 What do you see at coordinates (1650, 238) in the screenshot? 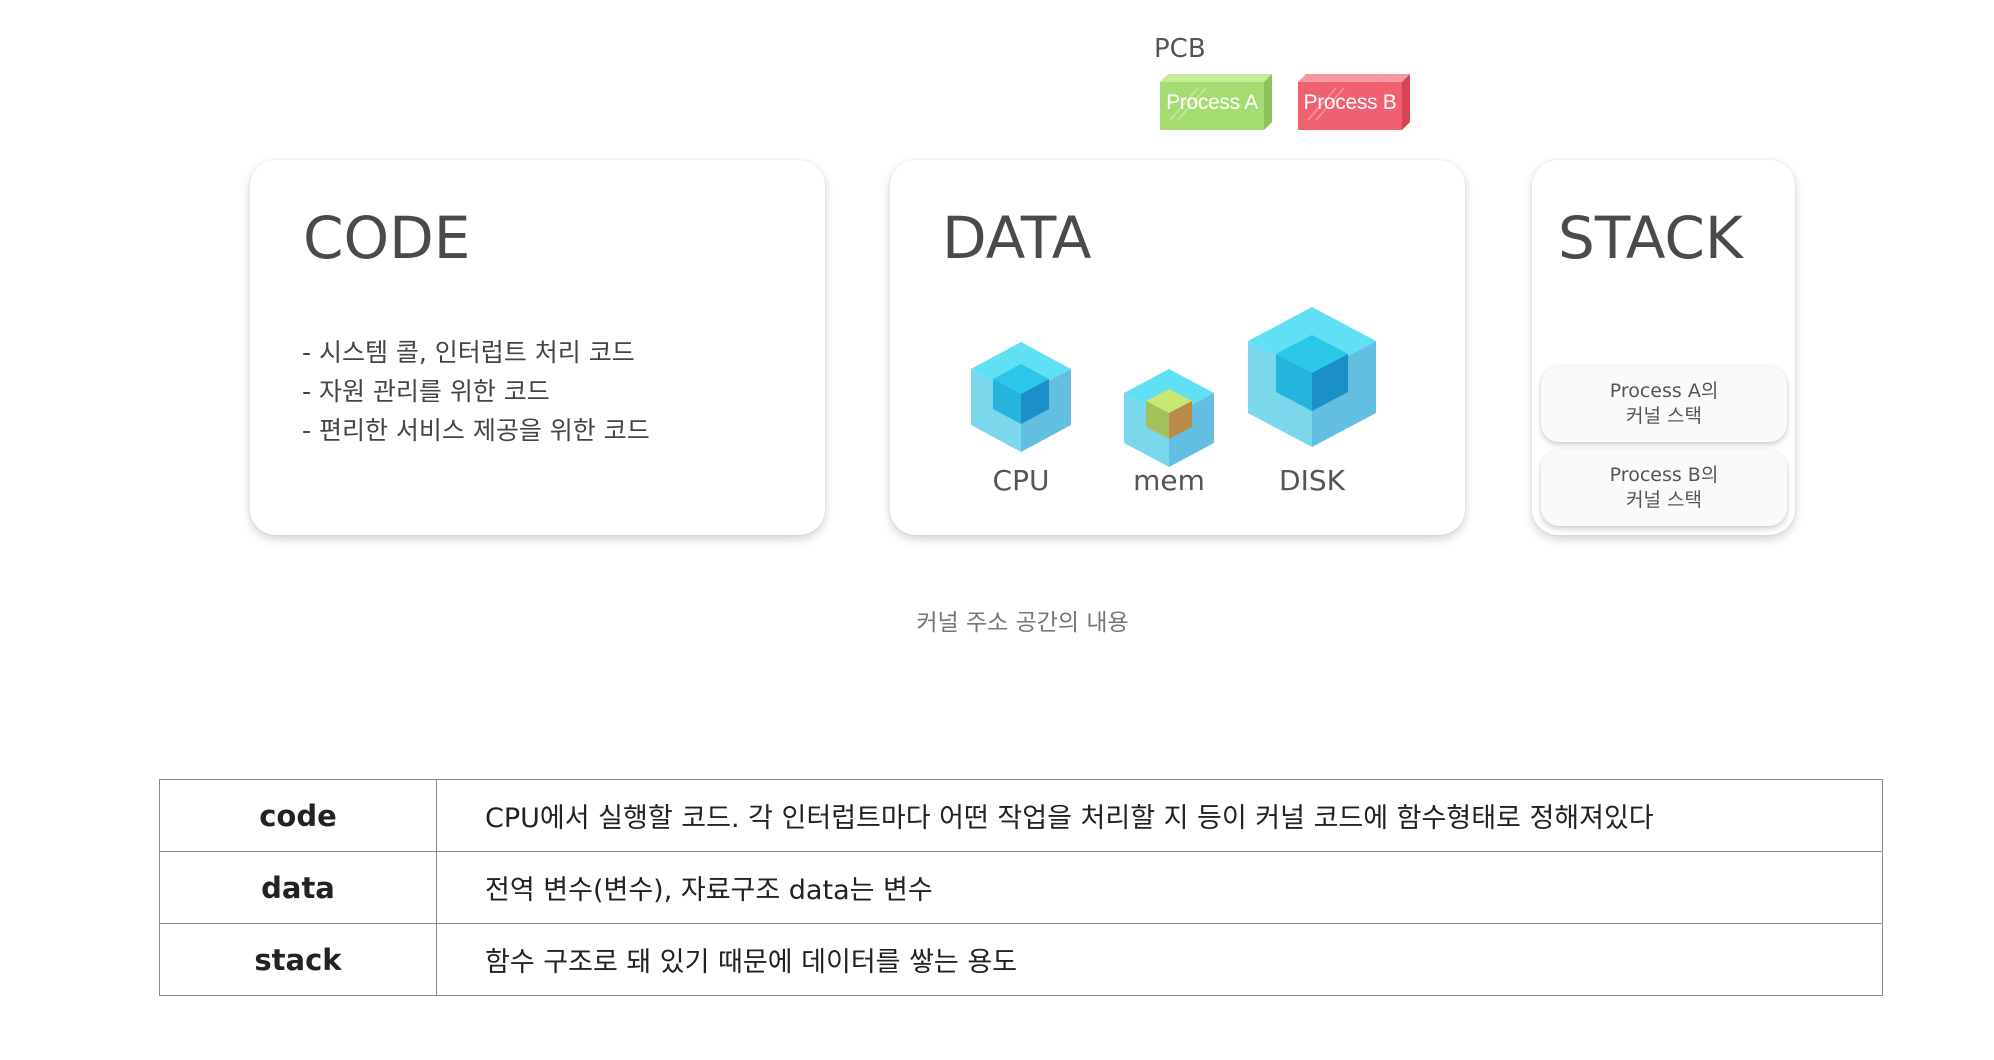
I see `stack-title: STACK` at bounding box center [1650, 238].